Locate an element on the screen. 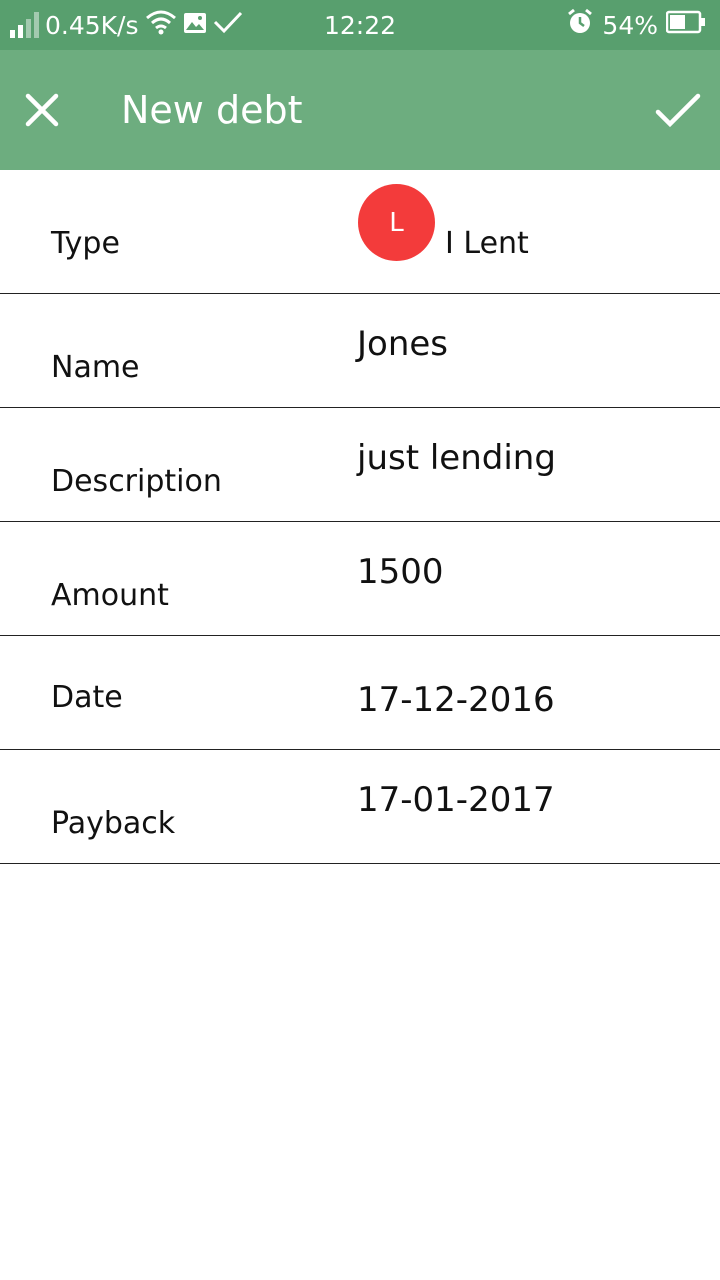 The width and height of the screenshot is (720, 1280). image-icon is located at coordinates (195, 25).